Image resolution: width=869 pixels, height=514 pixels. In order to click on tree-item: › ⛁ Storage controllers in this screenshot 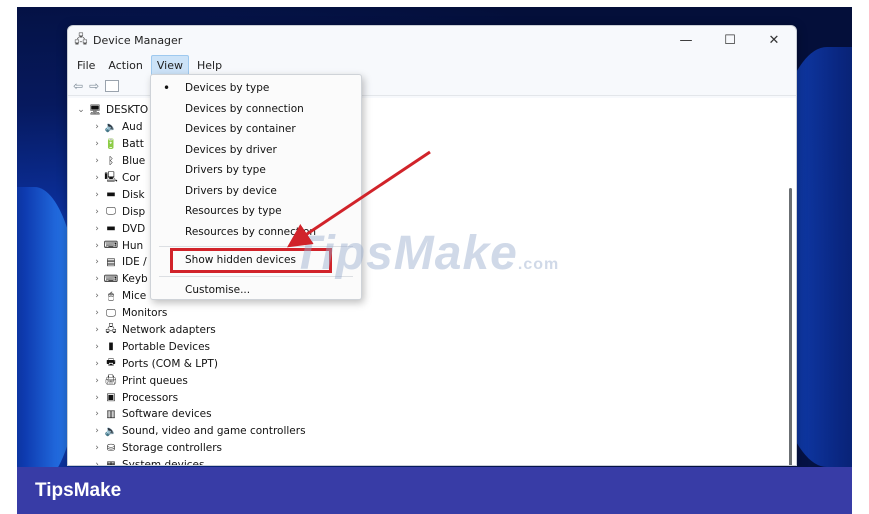, I will do `click(190, 448)`.